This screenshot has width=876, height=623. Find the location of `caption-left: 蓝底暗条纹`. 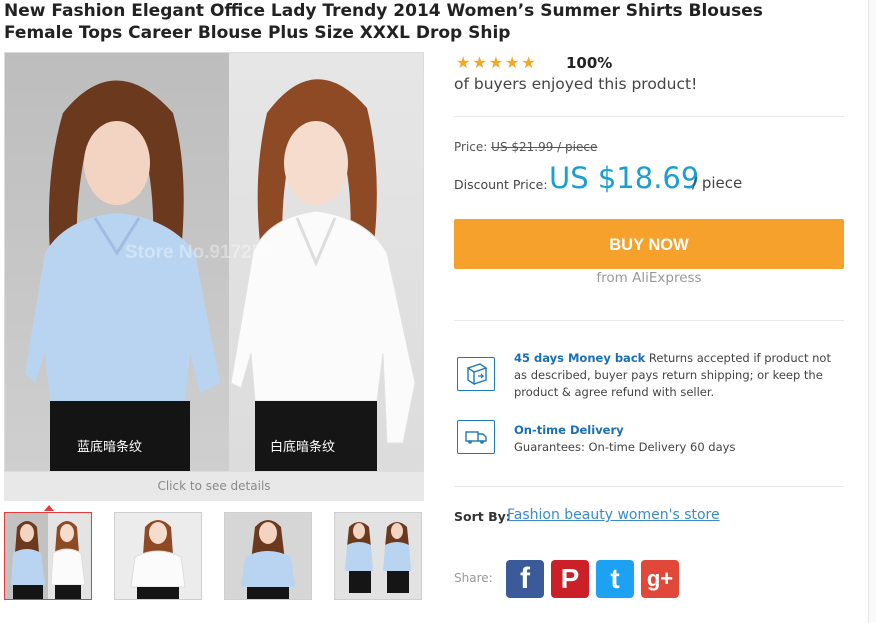

caption-left: 蓝底暗条纹 is located at coordinates (109, 447).